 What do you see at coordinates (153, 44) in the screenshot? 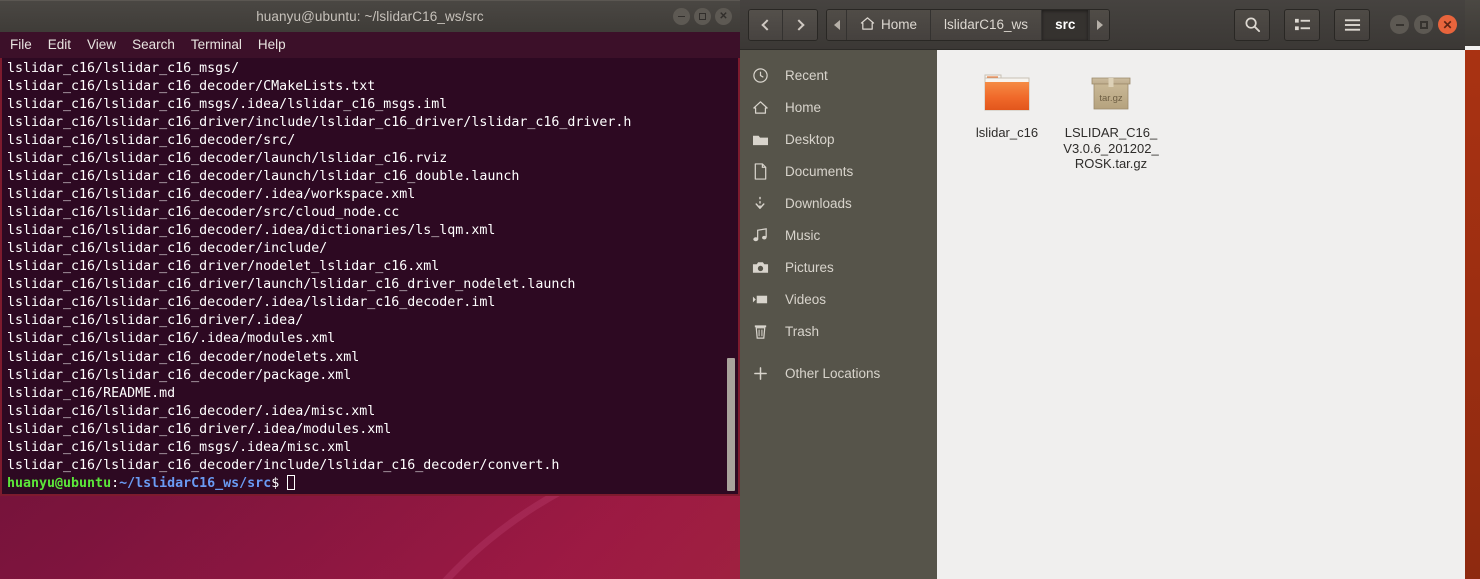
I see `menu-search: Search` at bounding box center [153, 44].